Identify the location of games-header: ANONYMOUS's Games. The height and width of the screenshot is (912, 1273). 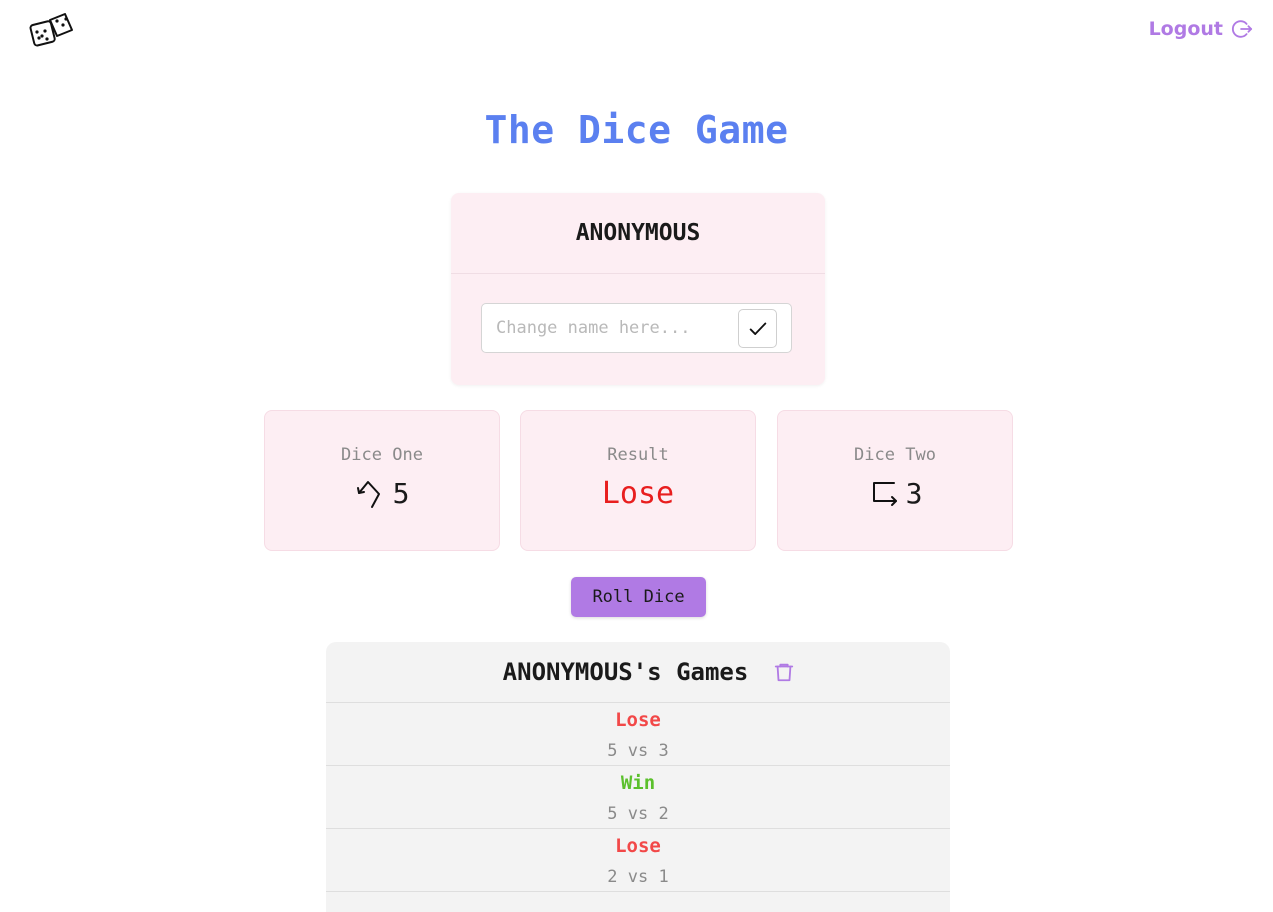
(638, 672).